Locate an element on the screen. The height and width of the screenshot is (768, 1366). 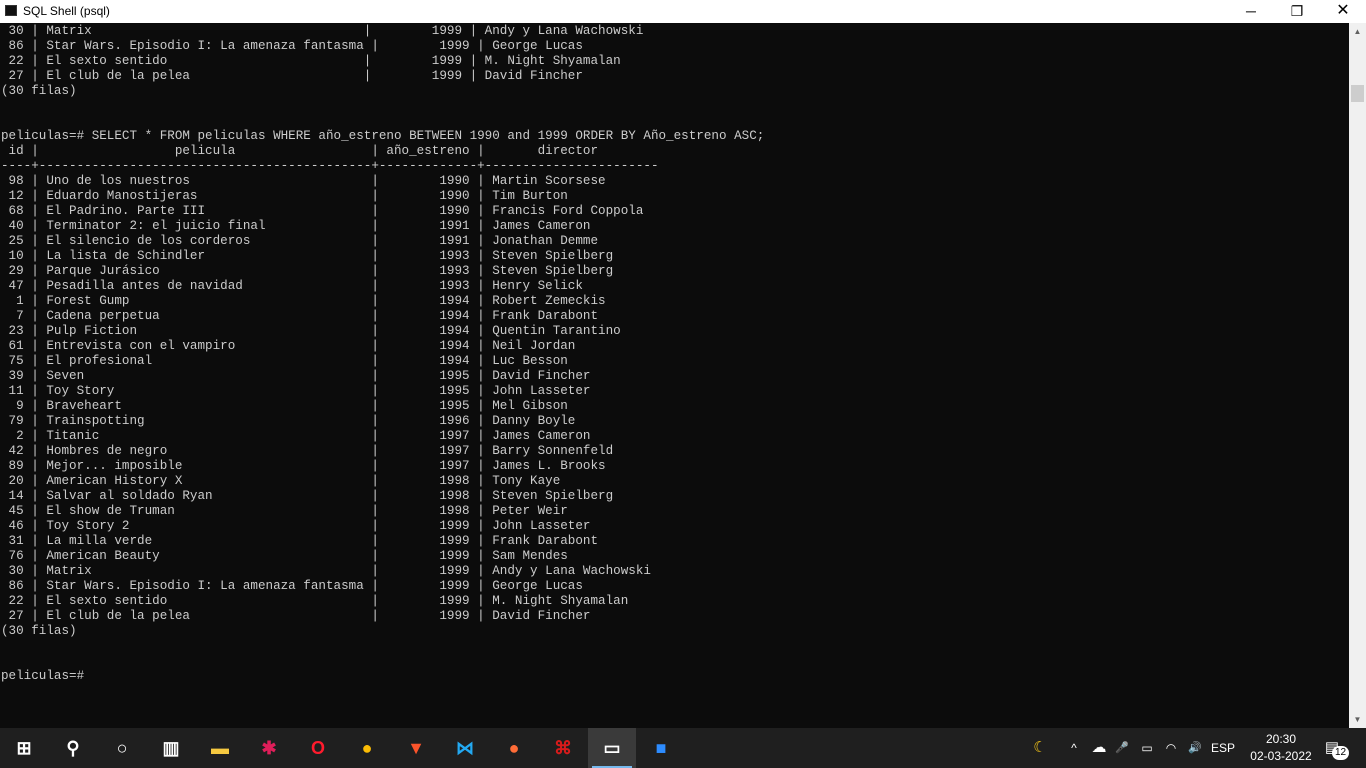
console-line: 75 | El profesional | 1994 | Luc Besson is located at coordinates (284, 361).